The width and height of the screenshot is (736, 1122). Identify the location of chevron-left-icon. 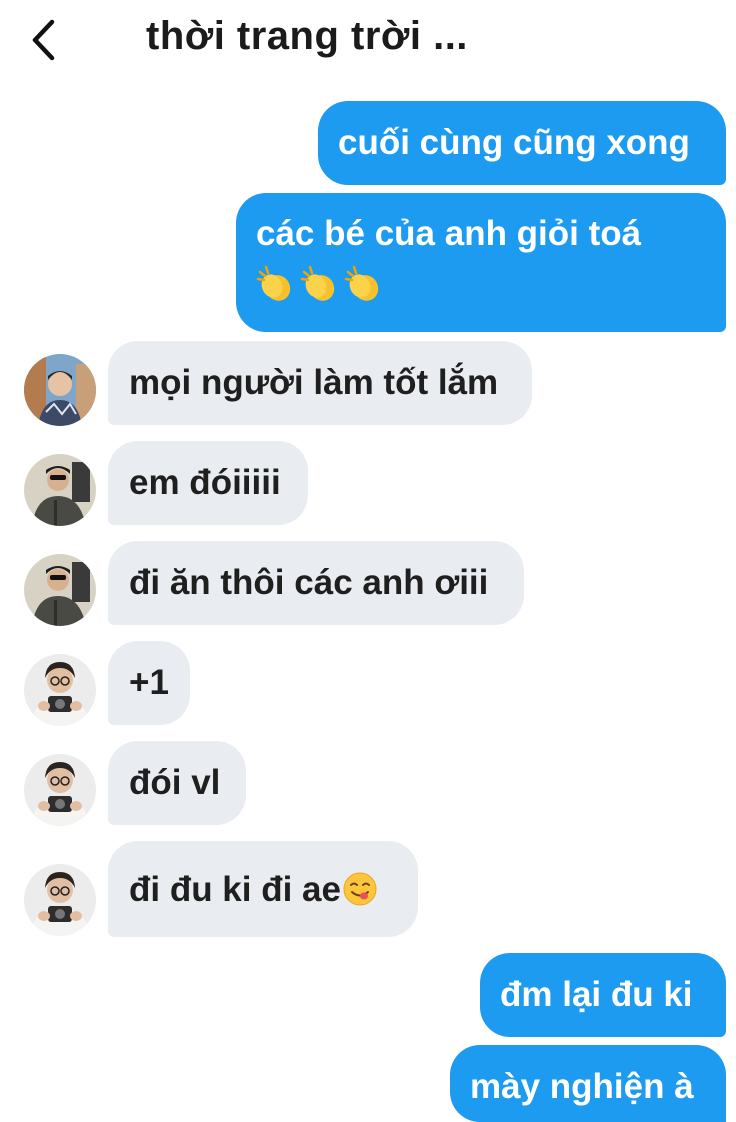
(43, 40).